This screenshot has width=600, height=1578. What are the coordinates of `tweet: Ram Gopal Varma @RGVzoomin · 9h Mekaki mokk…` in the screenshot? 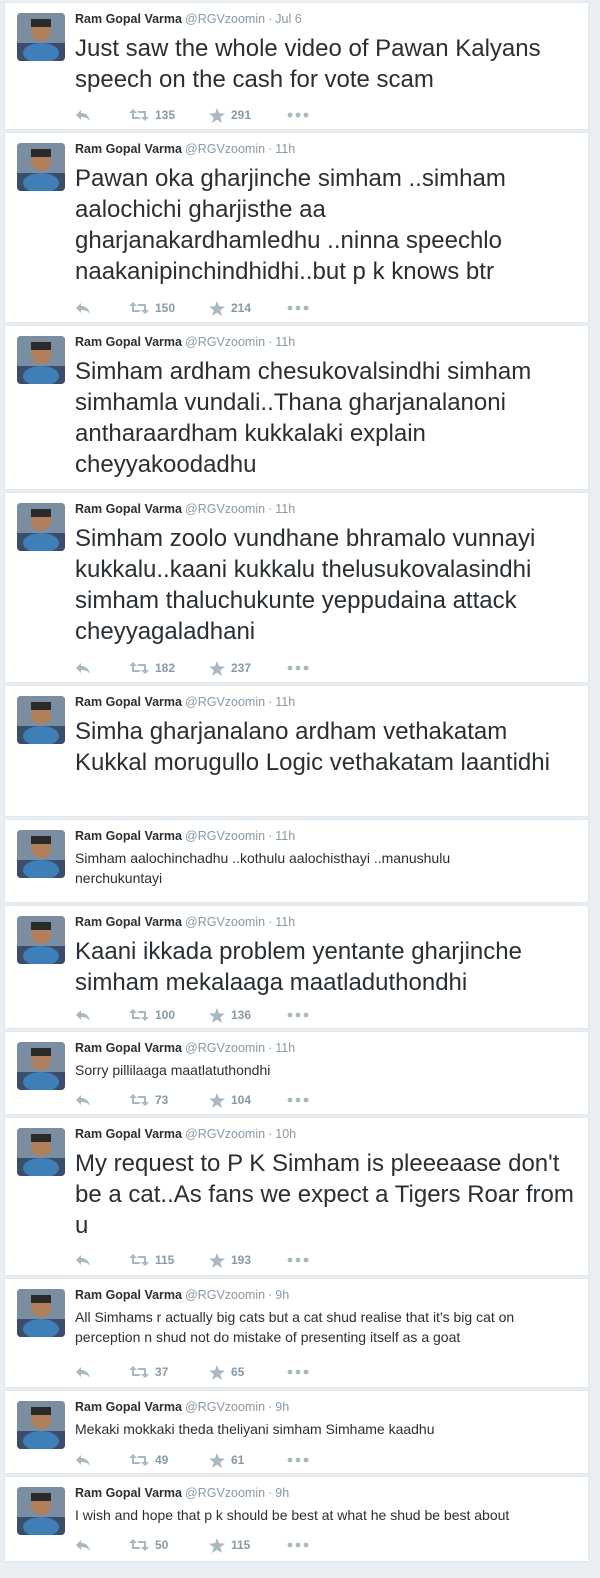 It's located at (296, 1432).